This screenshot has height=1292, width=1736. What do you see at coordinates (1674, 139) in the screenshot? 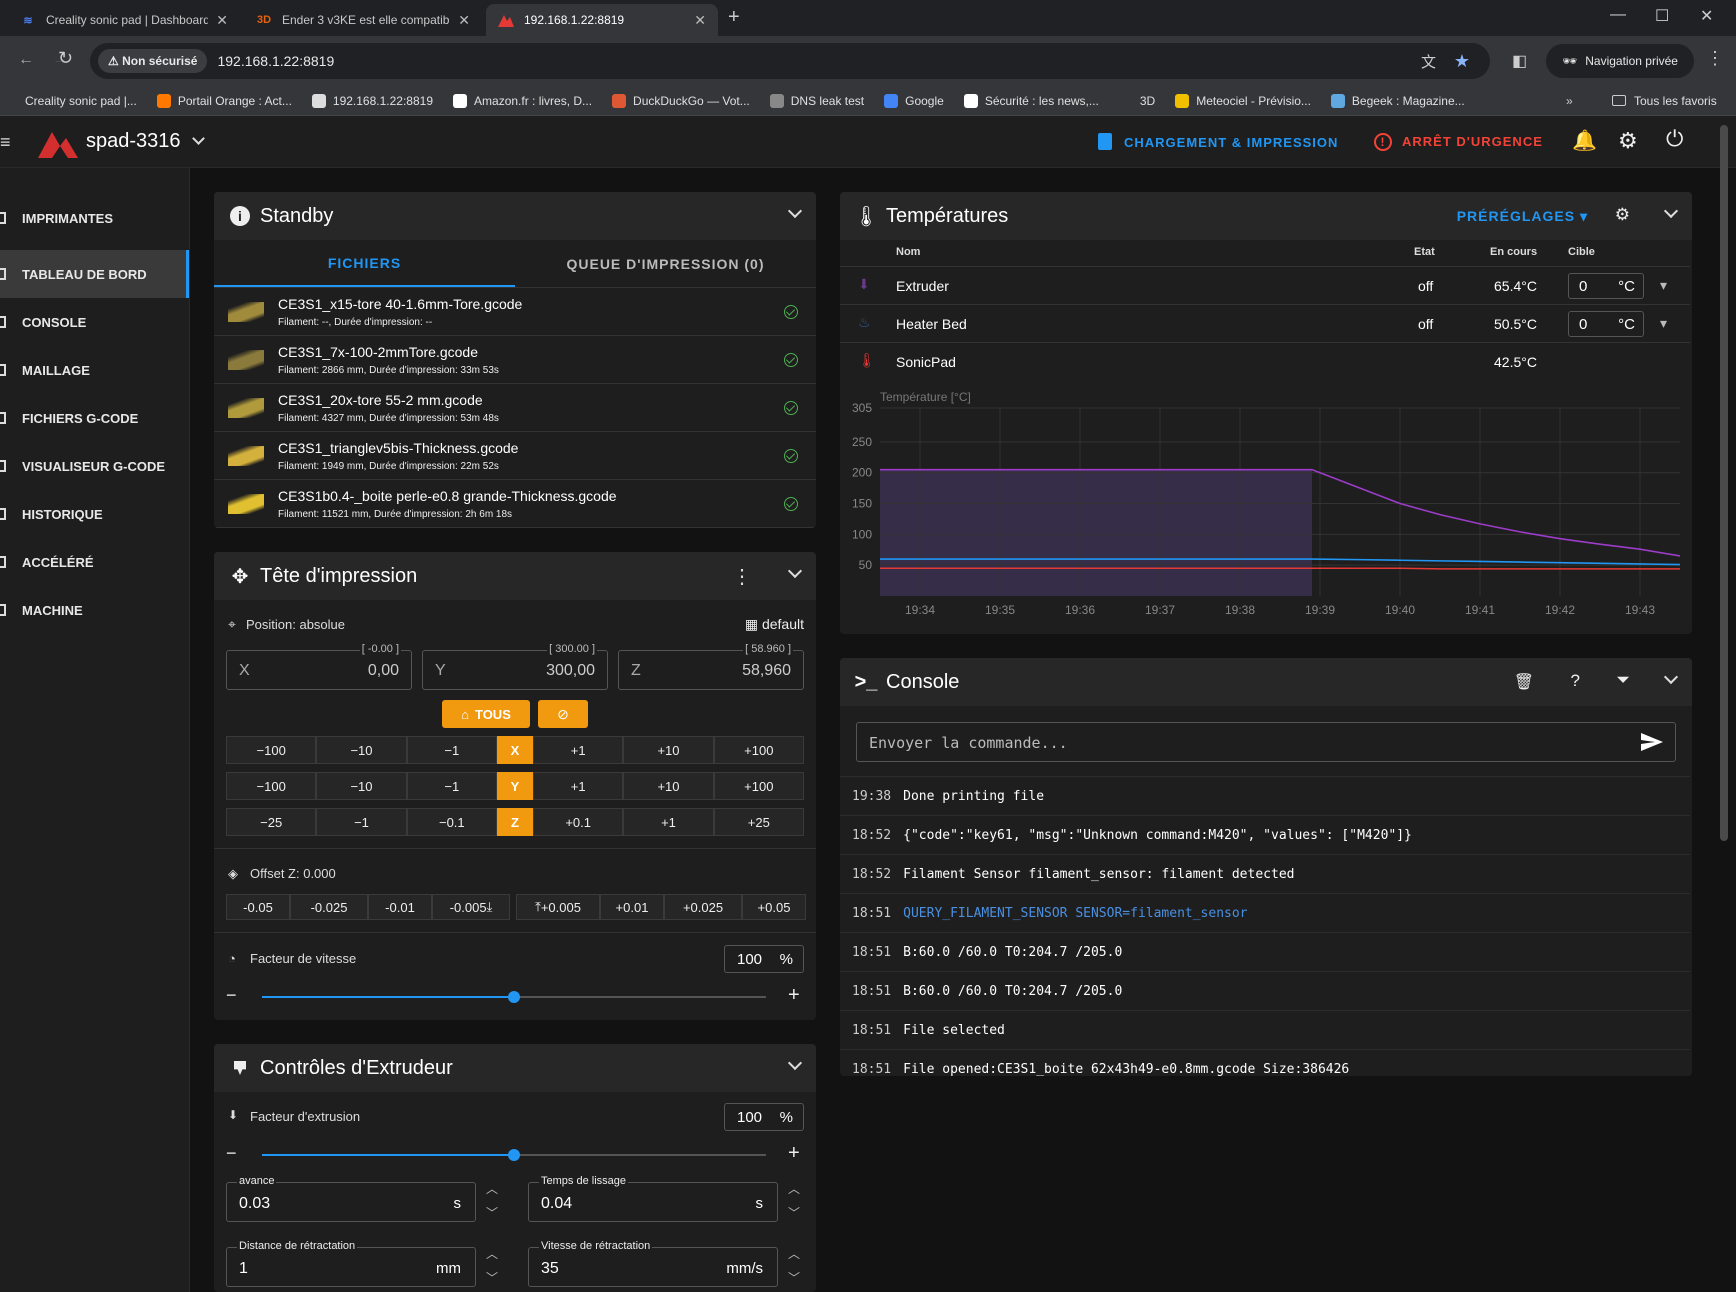
I see `power-icon: ⏻` at bounding box center [1674, 139].